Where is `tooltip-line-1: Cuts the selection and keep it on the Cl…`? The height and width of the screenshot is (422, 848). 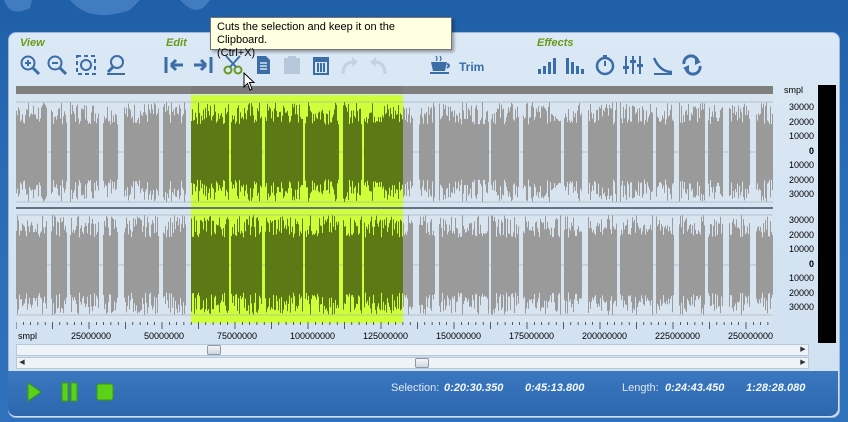 tooltip-line-1: Cuts the selection and keep it on the Cl… is located at coordinates (306, 33).